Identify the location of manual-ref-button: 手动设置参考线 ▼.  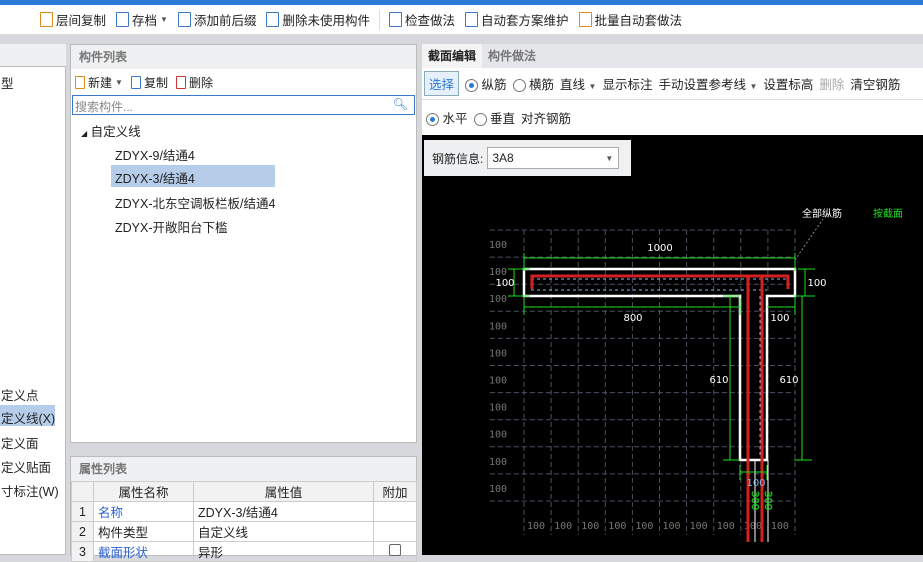
(707, 83).